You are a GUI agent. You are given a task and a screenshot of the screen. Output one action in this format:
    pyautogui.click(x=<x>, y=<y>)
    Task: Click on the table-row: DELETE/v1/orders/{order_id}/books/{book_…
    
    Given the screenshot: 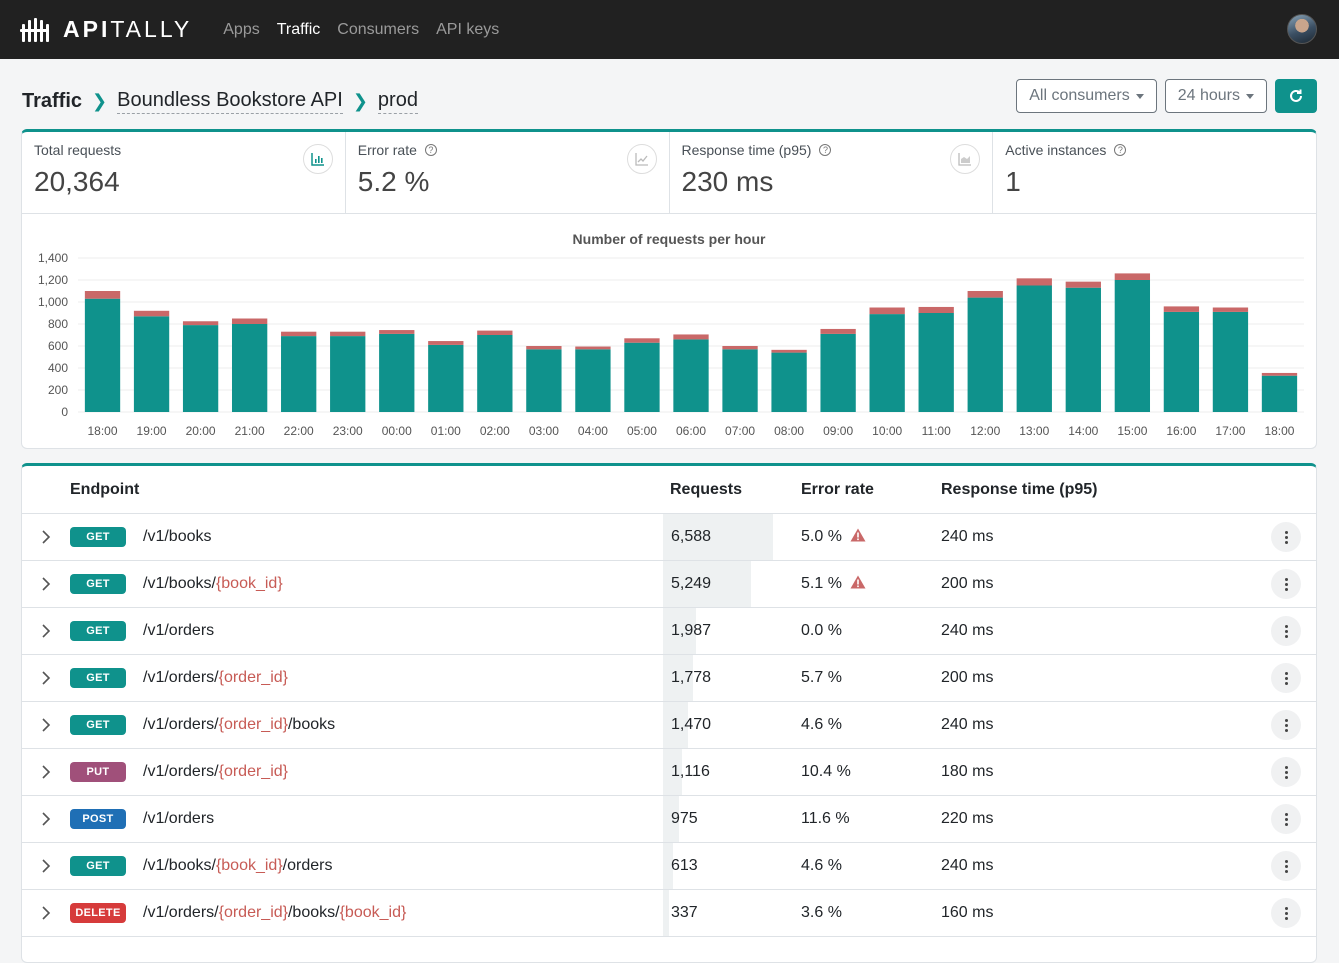 What is the action you would take?
    pyautogui.click(x=669, y=913)
    